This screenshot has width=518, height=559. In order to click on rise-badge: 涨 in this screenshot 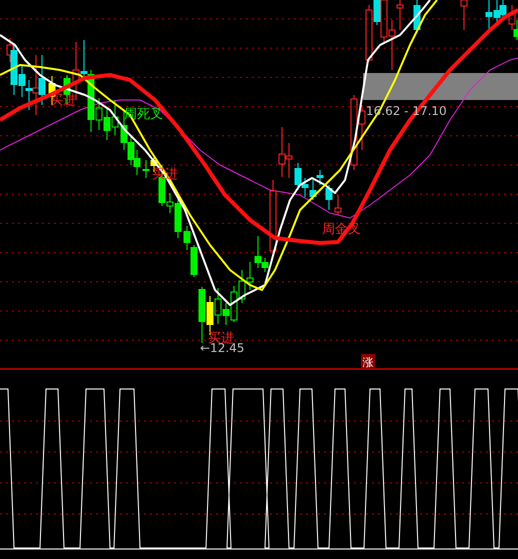, I will do `click(368, 361)`.